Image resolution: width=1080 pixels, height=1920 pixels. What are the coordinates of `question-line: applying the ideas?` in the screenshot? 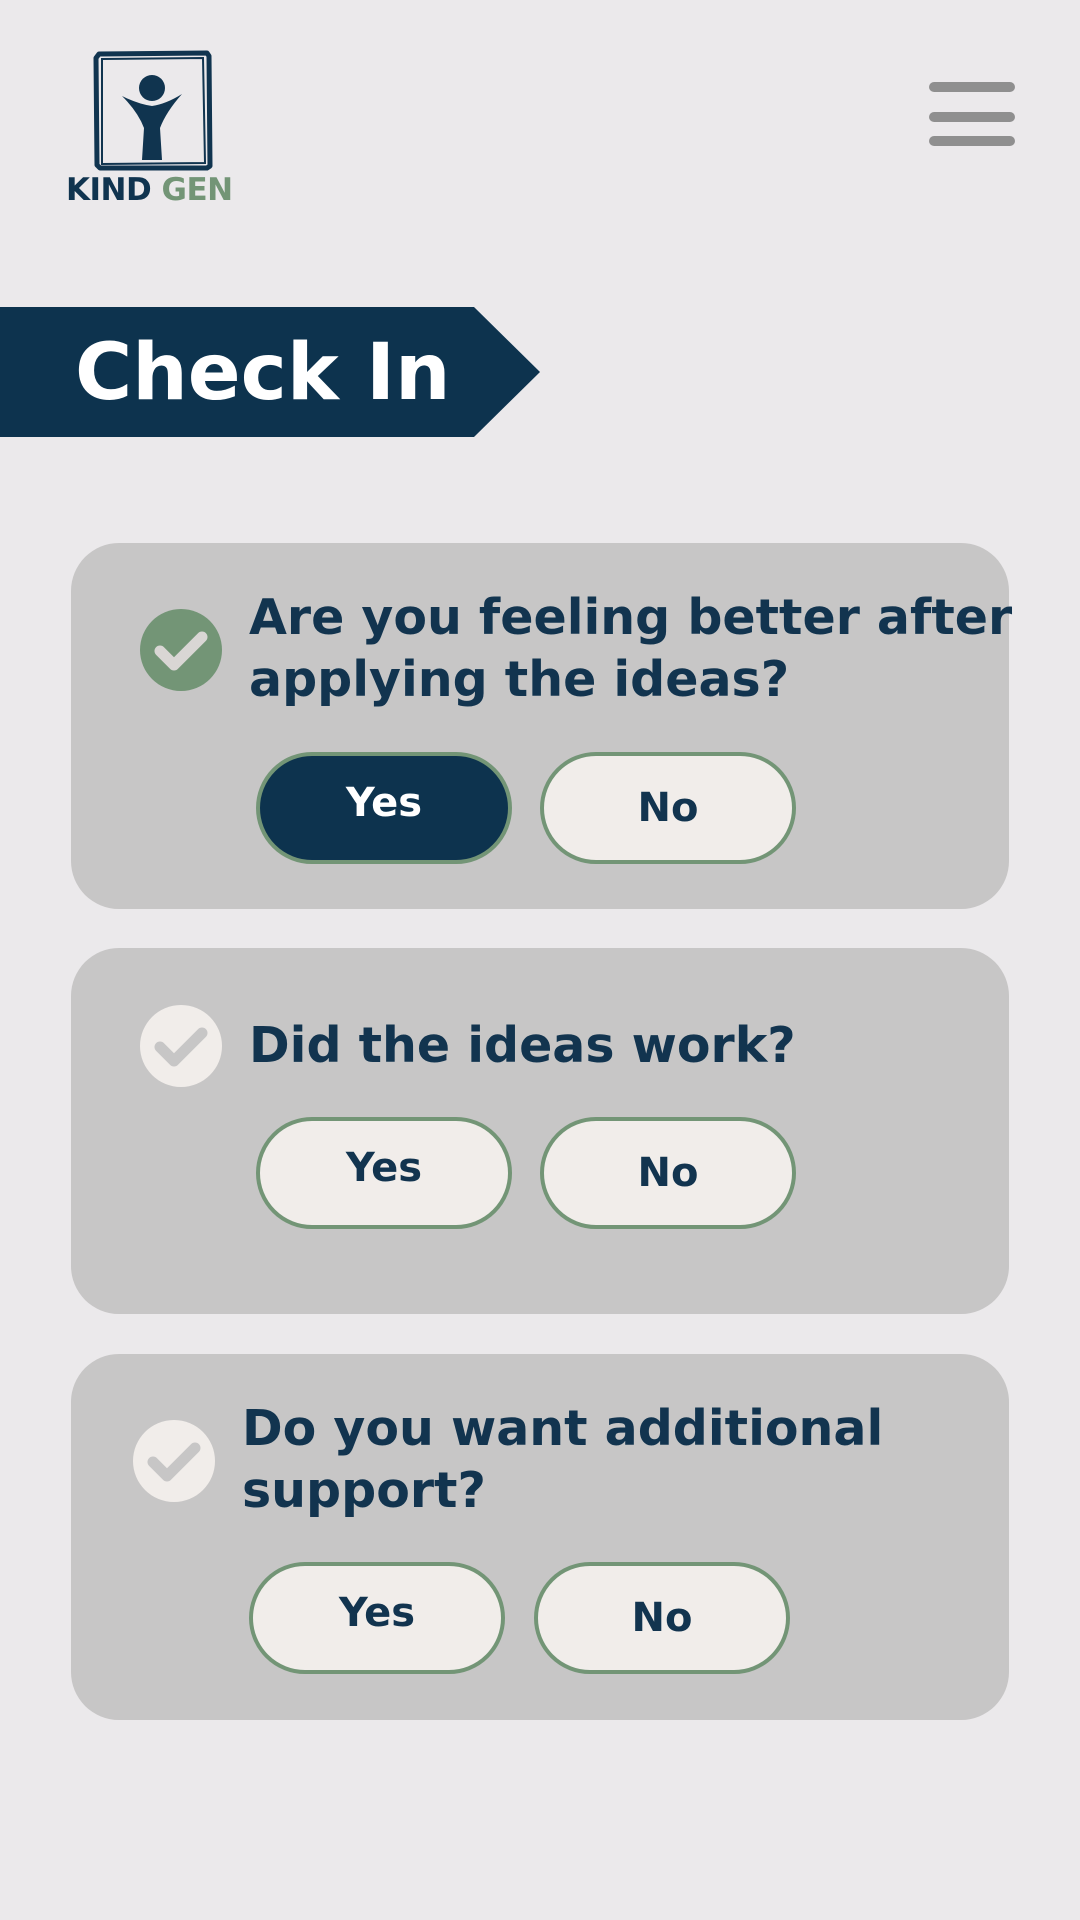 It's located at (519, 679).